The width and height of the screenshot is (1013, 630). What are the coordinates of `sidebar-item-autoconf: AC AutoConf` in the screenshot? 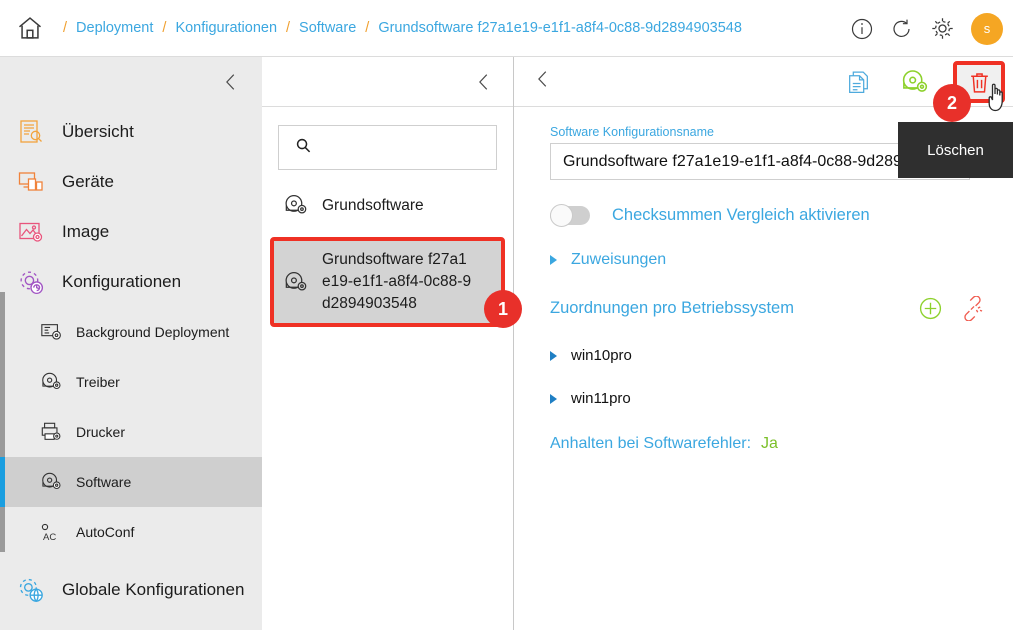 It's located at (131, 532).